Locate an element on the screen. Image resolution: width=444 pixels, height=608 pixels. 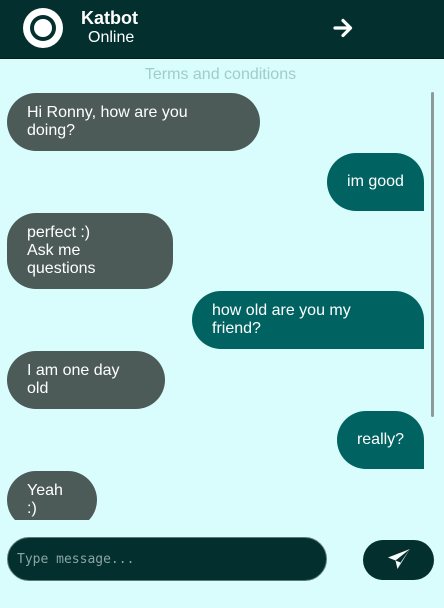
send-button is located at coordinates (398, 560).